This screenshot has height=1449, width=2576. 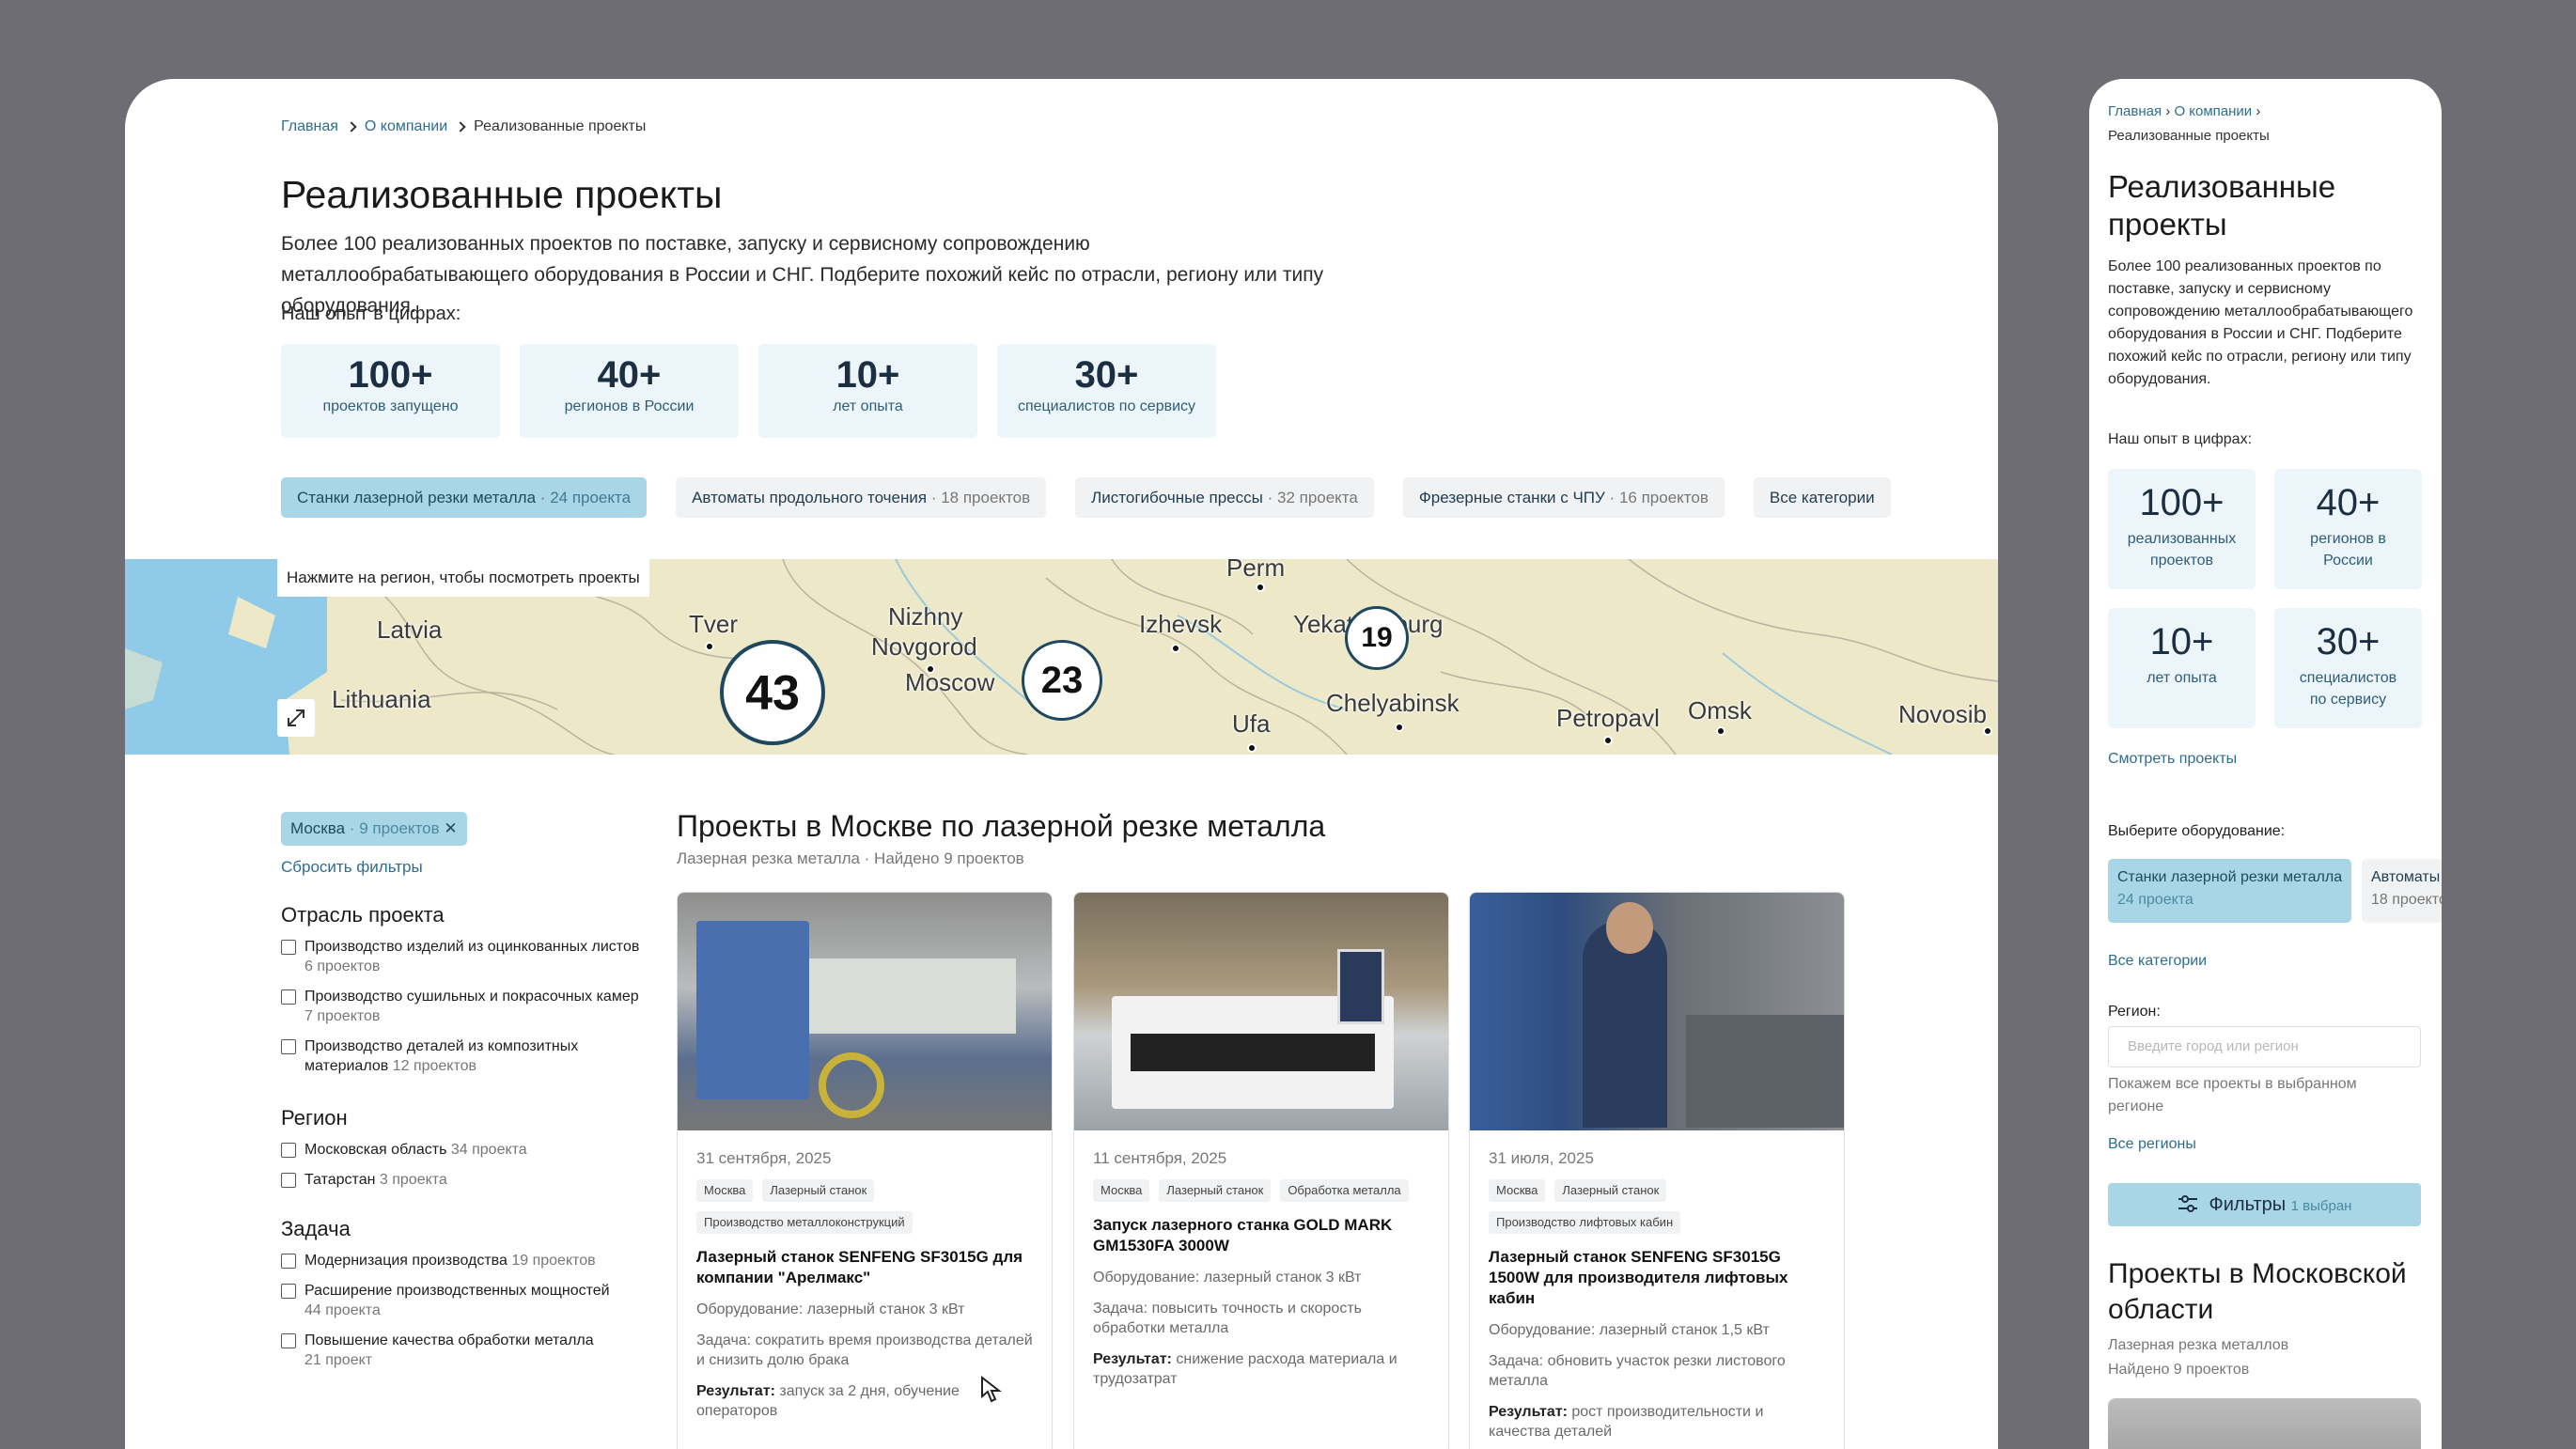 What do you see at coordinates (390, 406) in the screenshot?
I see `stat-label: проектов запущено` at bounding box center [390, 406].